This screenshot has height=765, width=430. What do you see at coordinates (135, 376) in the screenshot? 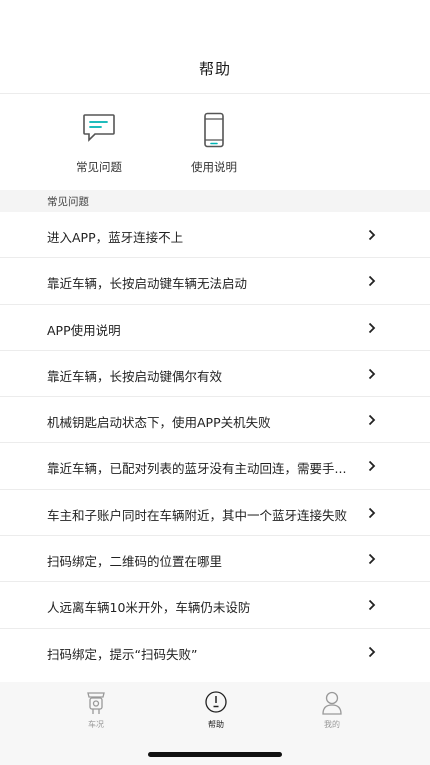
I see `faq-item-text: 靠近车辆，长按启动键偶尔有效` at bounding box center [135, 376].